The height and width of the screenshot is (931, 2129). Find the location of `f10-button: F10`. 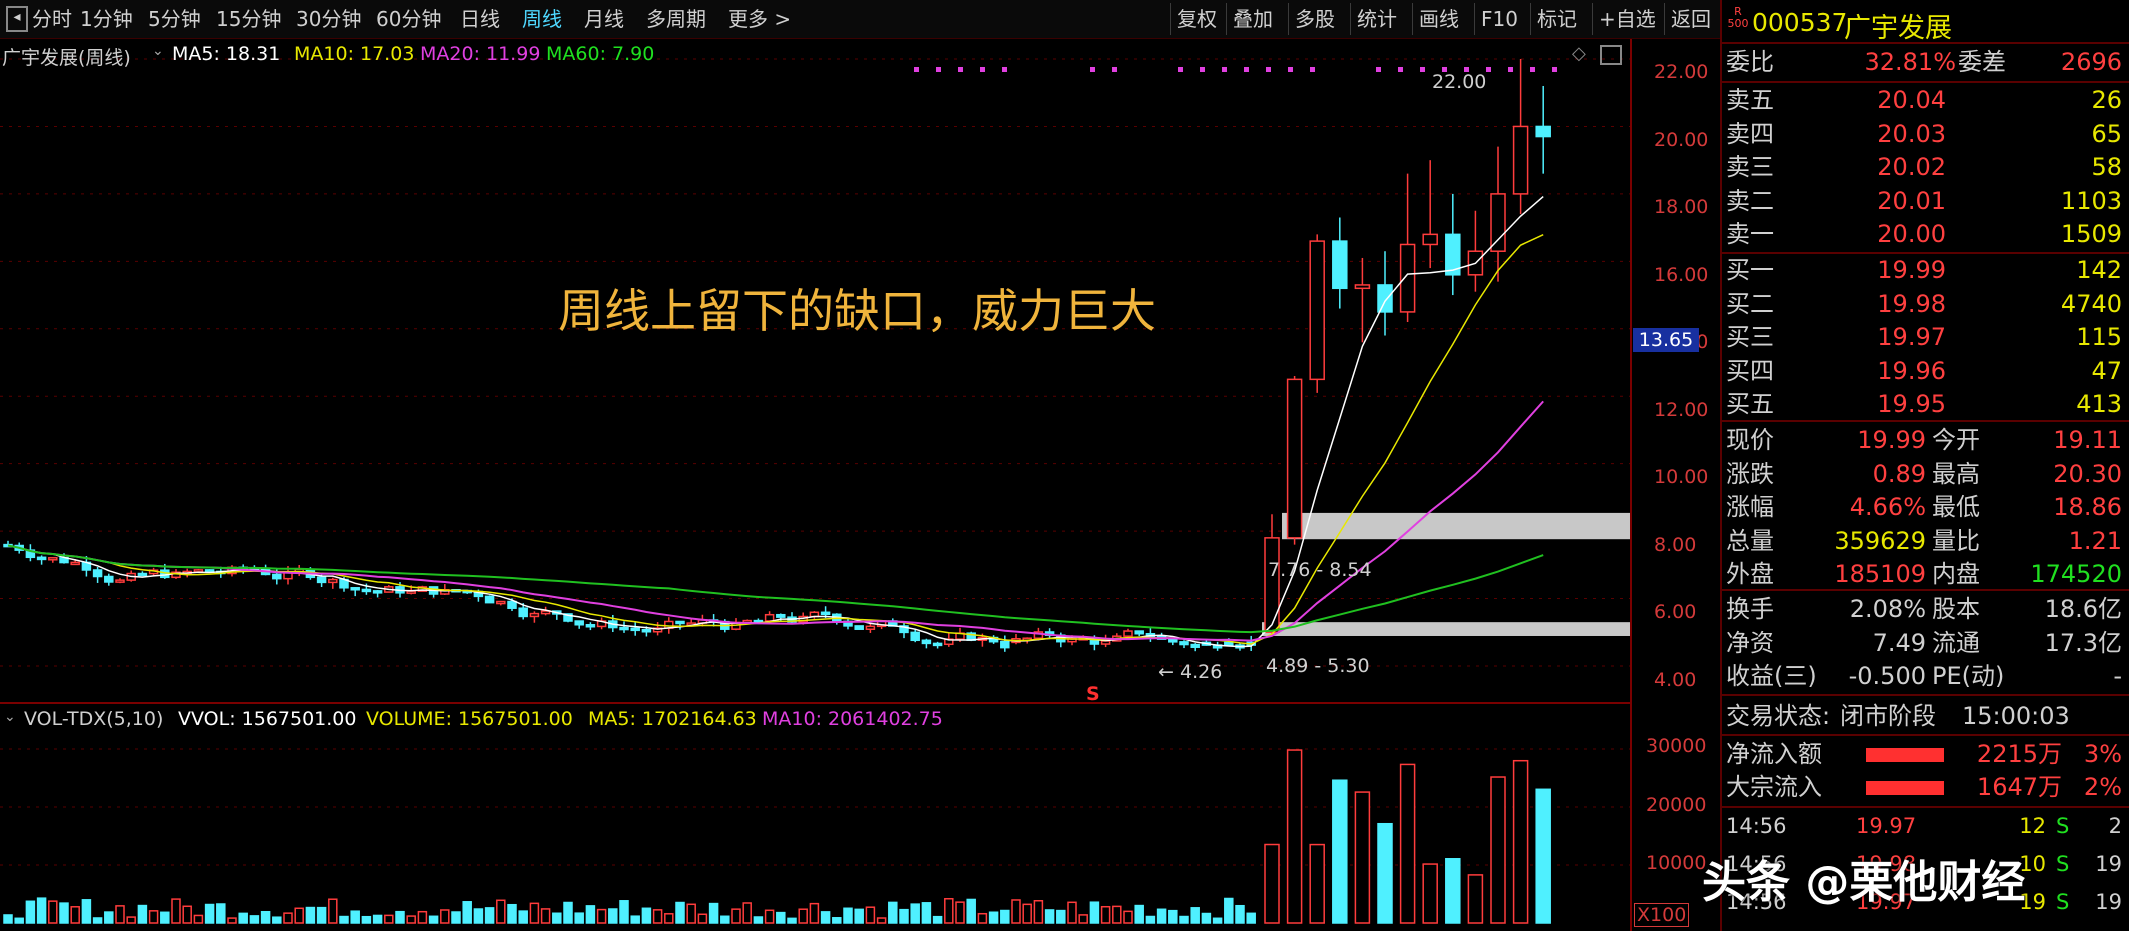

f10-button: F10 is located at coordinates (1499, 19).